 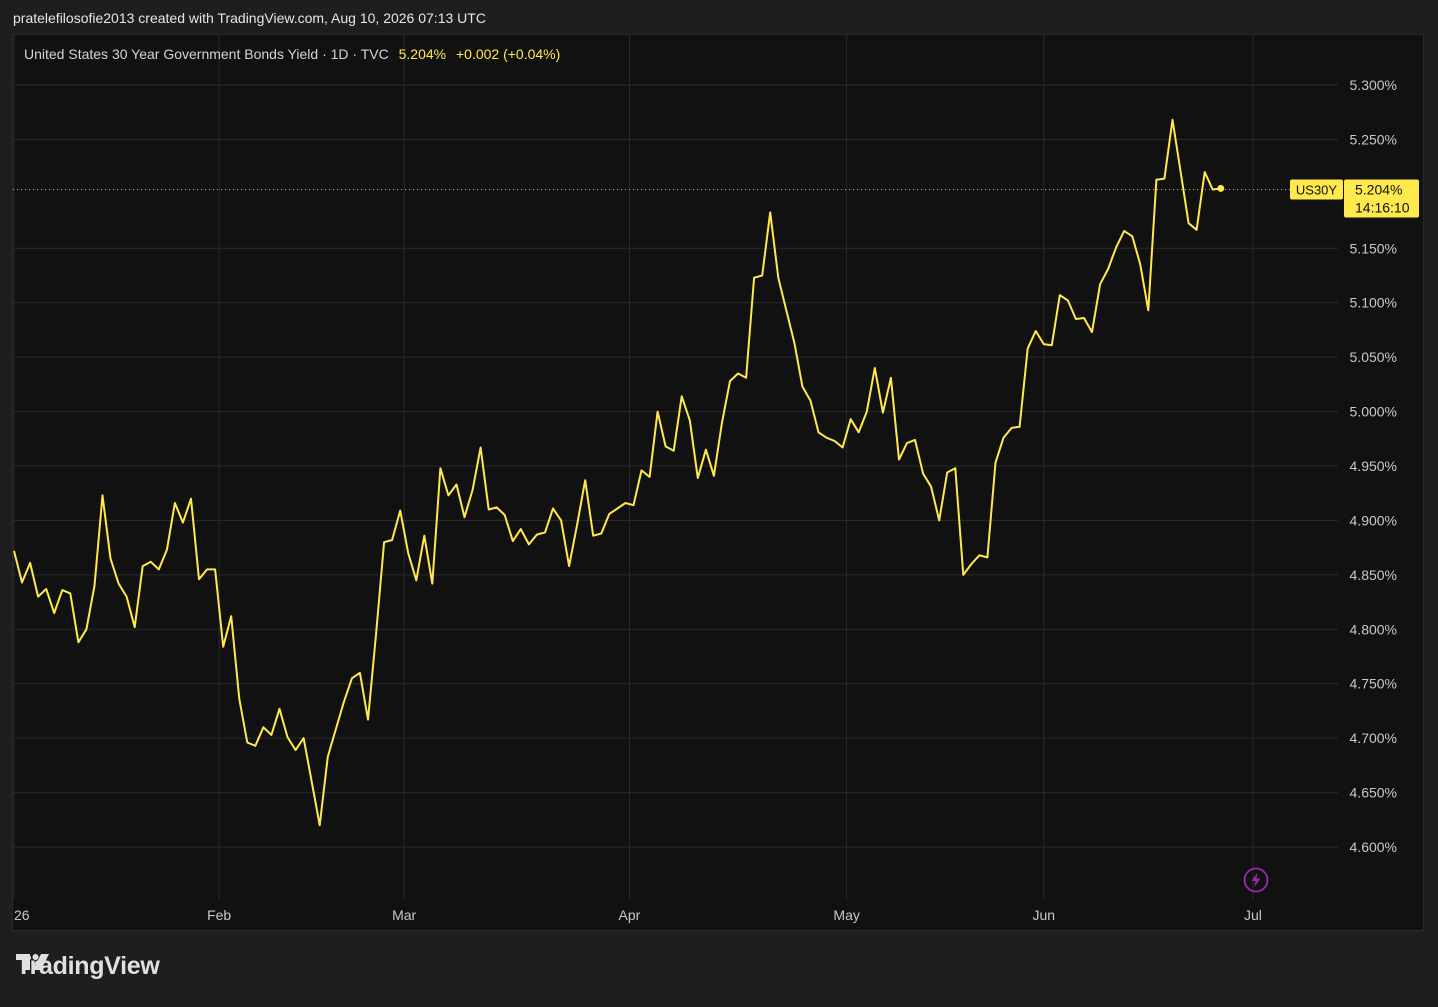 I want to click on y-tick-label: 4.750%, so click(x=1373, y=684).